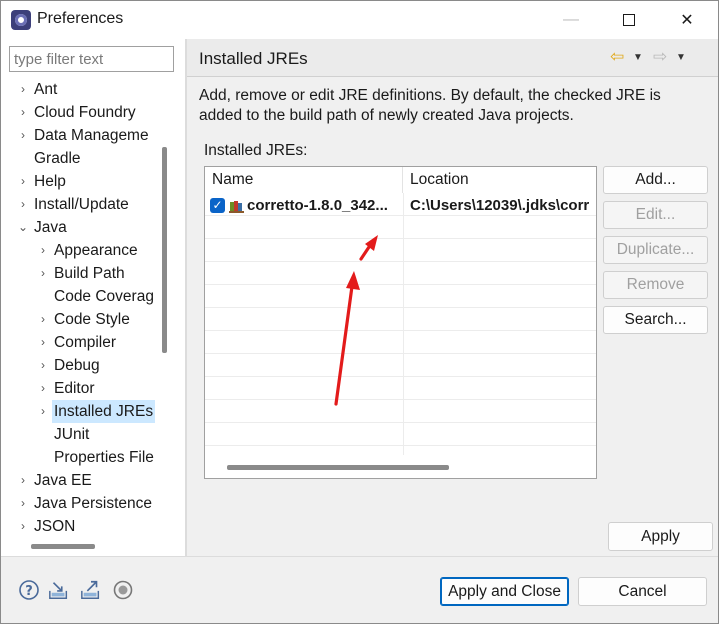  I want to click on title-bar: Preferences — ✕, so click(359, 20).